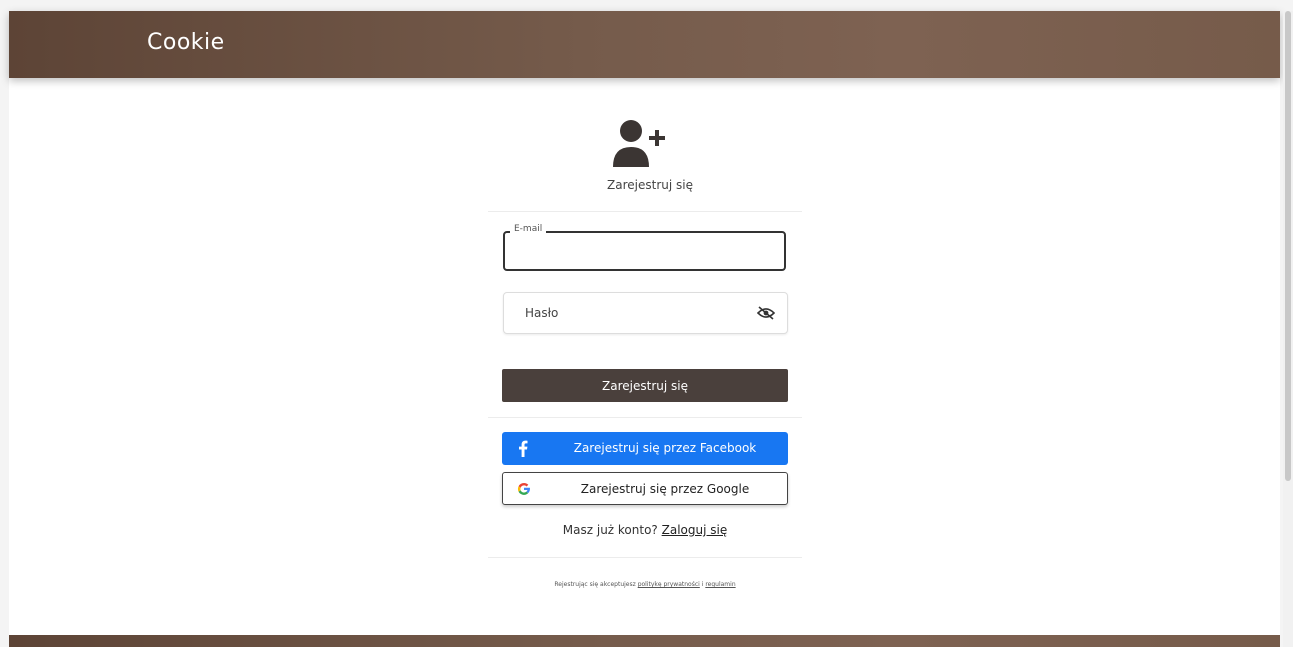 The height and width of the screenshot is (647, 1293). Describe the element at coordinates (720, 584) in the screenshot. I see `rules-link: regulamin` at that location.